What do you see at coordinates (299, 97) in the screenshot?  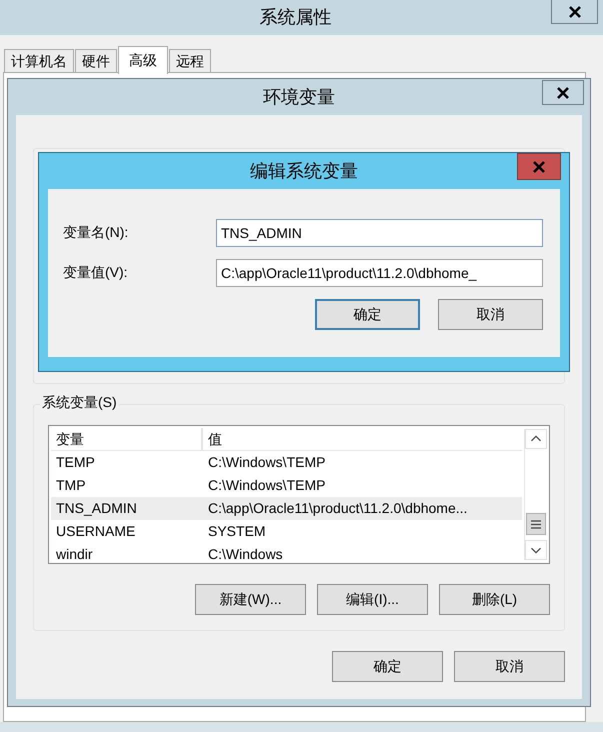 I see `window-title: 环境变量` at bounding box center [299, 97].